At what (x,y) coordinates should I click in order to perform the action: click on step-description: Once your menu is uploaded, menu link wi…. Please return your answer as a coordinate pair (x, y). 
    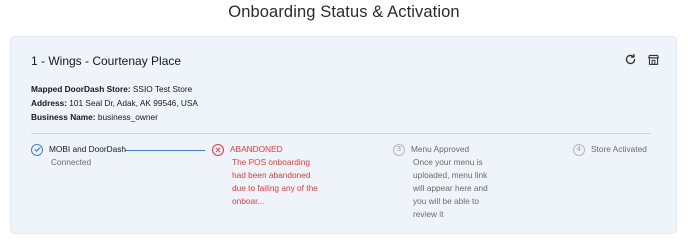
    Looking at the image, I should click on (450, 188).